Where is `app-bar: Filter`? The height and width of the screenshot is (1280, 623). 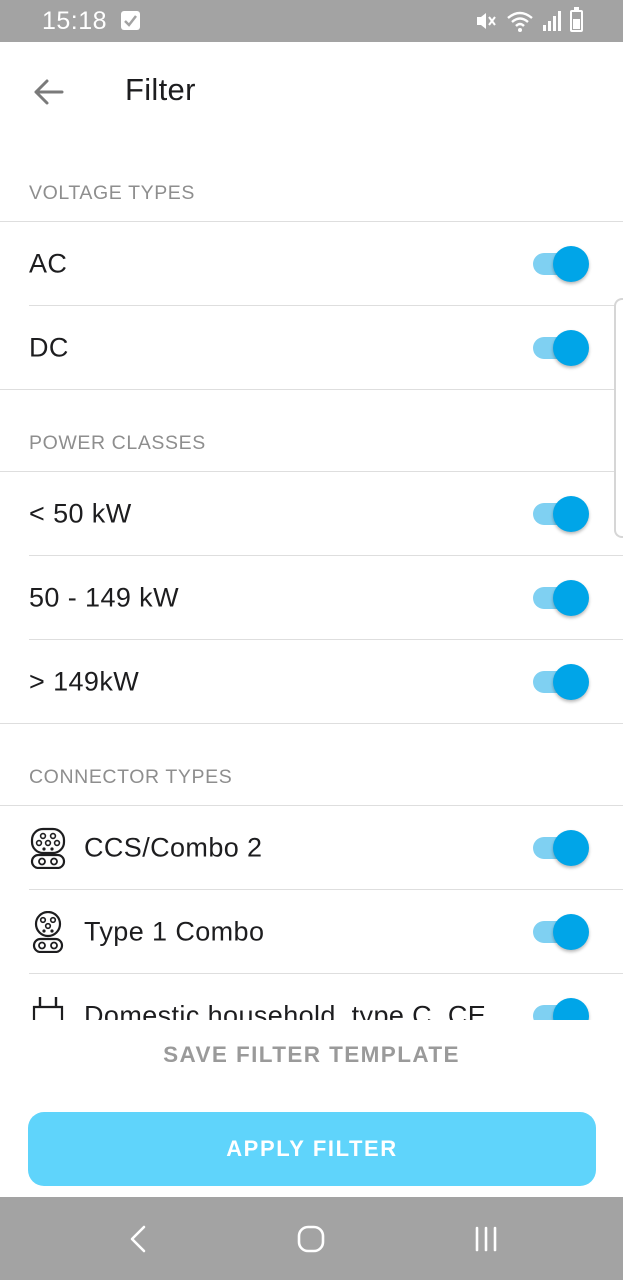 app-bar: Filter is located at coordinates (311, 91).